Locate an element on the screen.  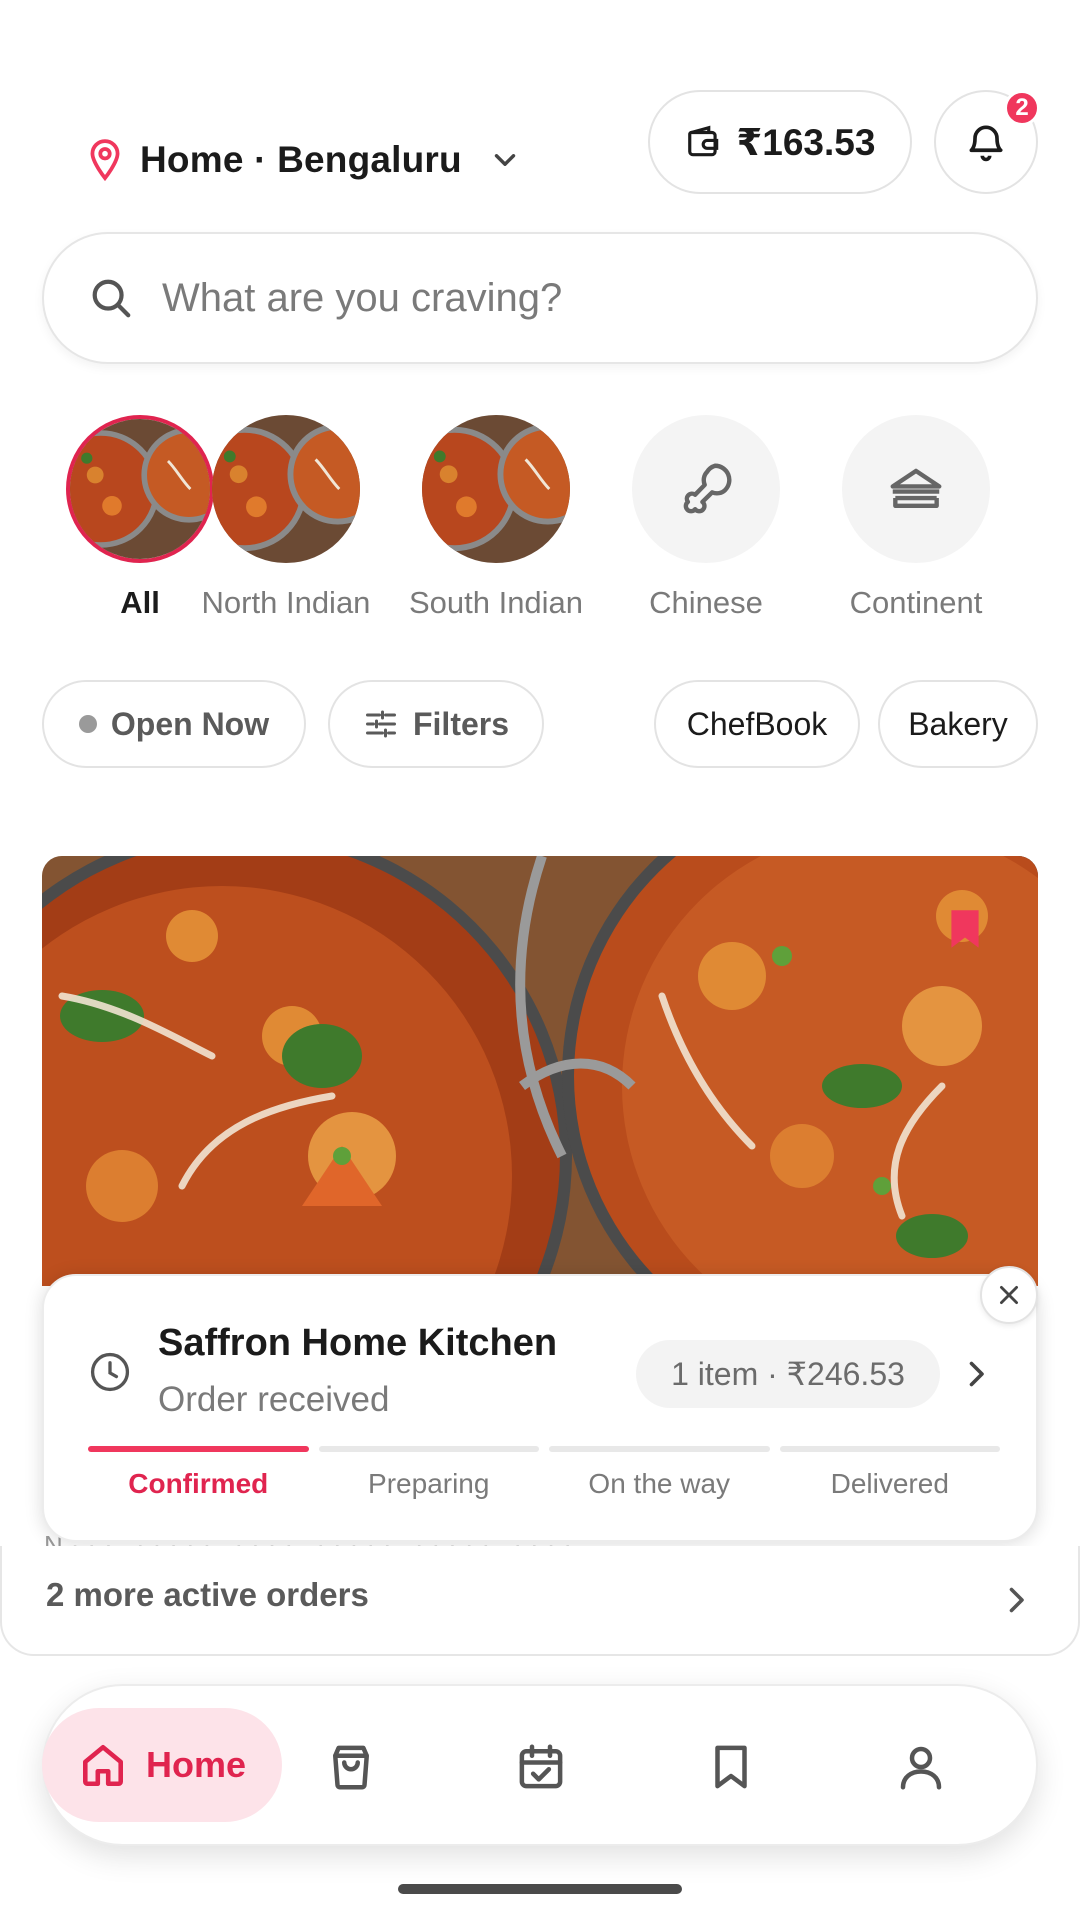
bottom-navigation: Home is located at coordinates (540, 1765).